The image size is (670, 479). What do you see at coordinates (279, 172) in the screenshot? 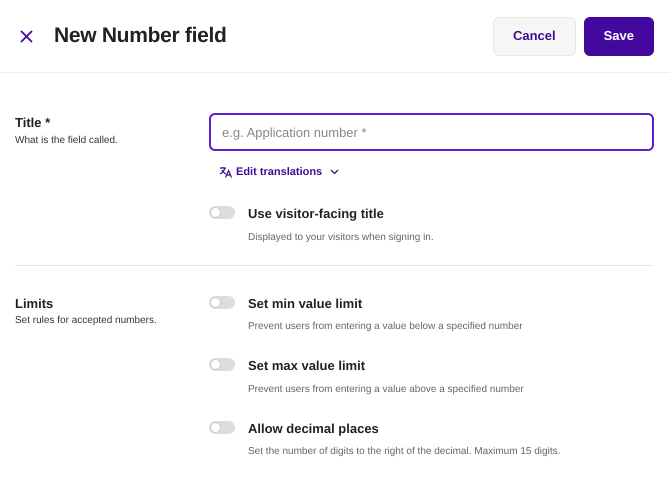
I see `edit-translations-link: Edit translations` at bounding box center [279, 172].